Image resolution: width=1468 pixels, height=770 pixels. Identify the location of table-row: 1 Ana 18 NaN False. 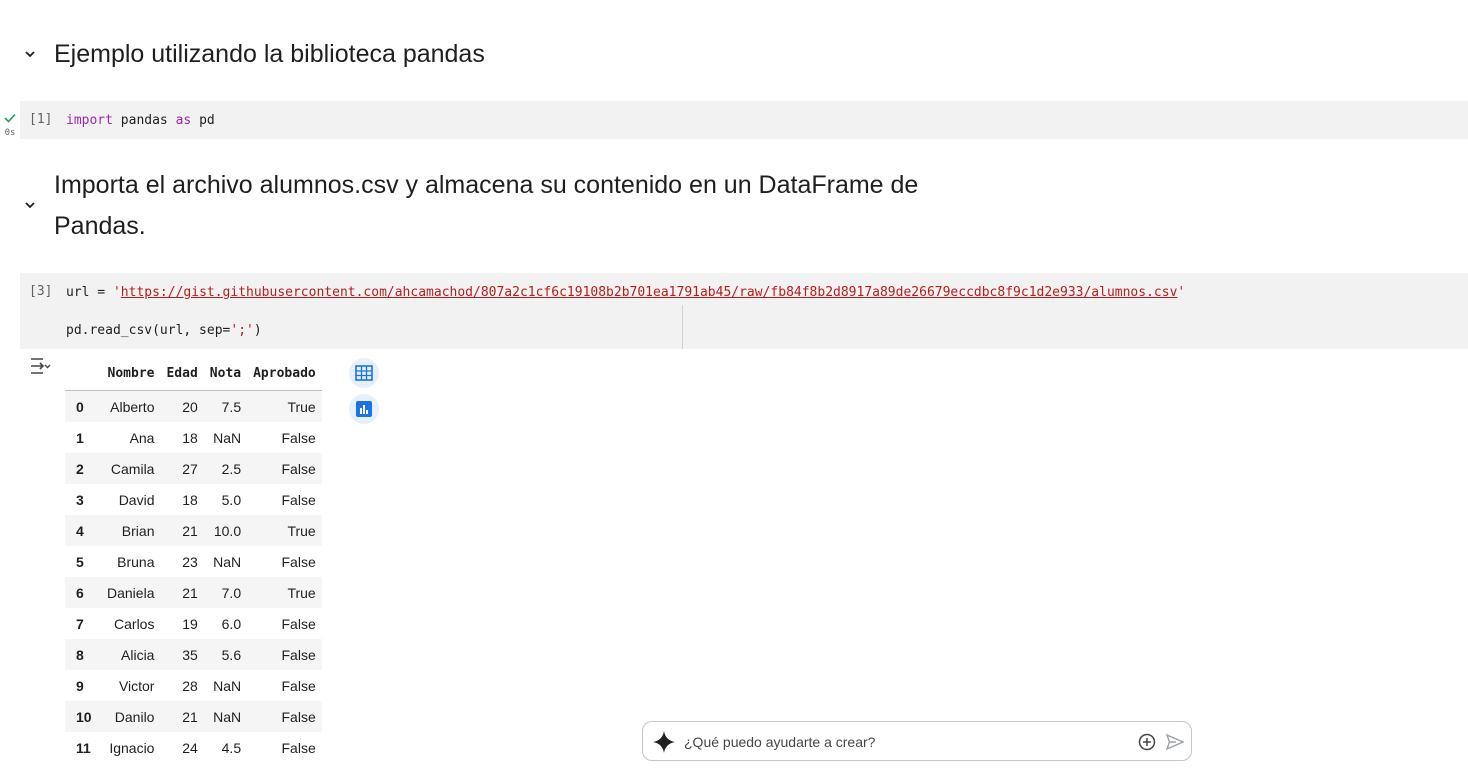
(193, 437).